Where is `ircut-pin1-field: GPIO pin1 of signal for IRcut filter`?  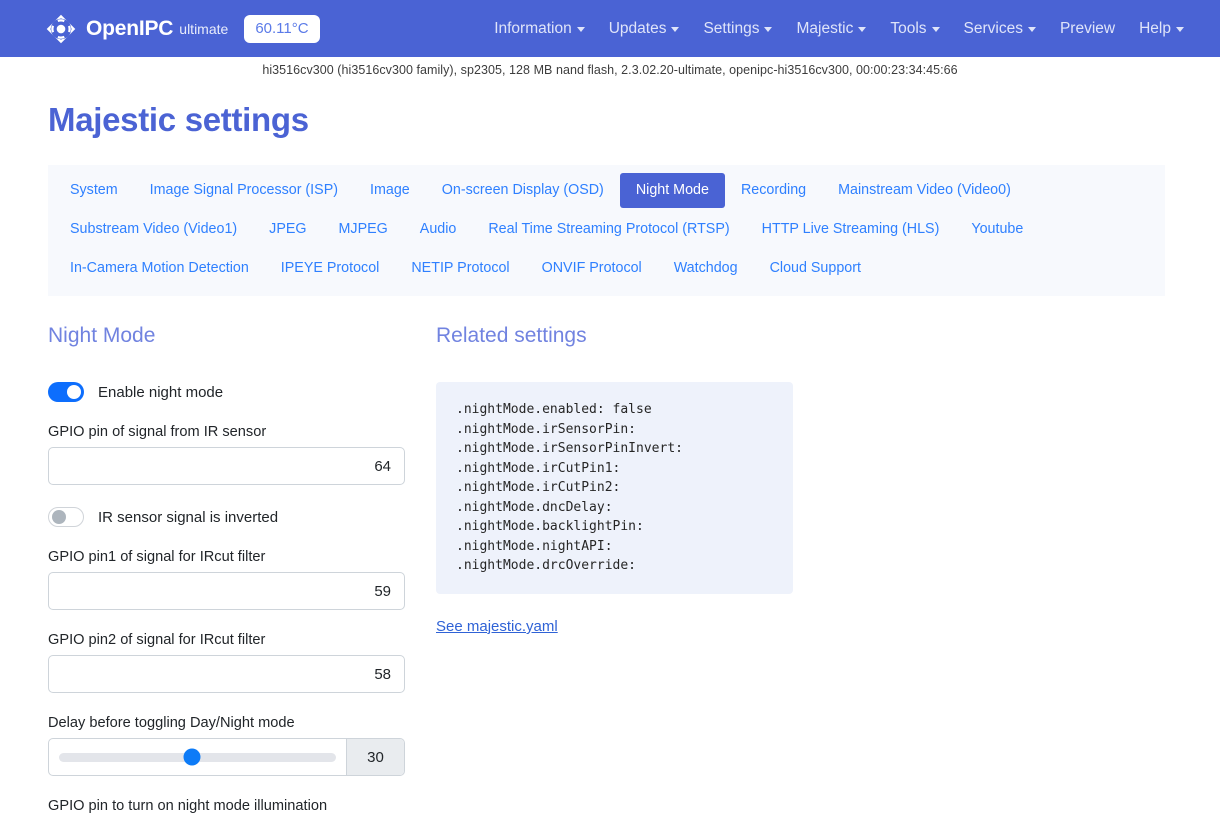 ircut-pin1-field: GPIO pin1 of signal for IRcut filter is located at coordinates (238, 580).